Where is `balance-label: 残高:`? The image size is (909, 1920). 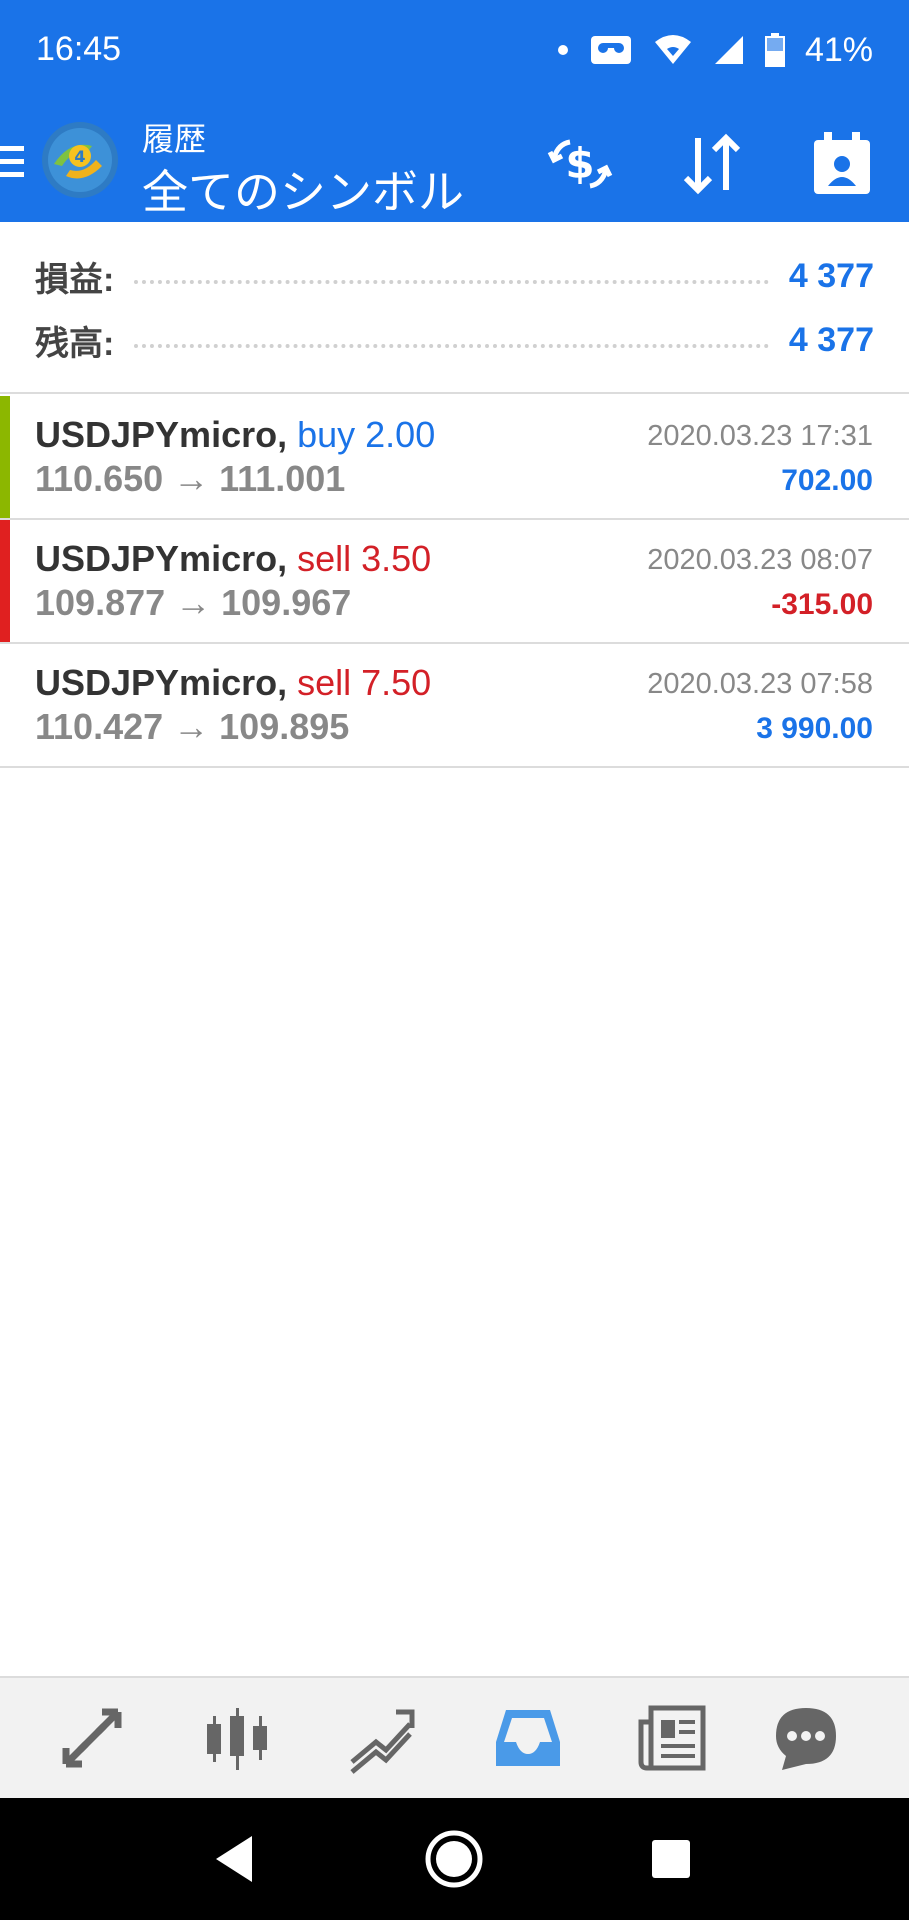 balance-label: 残高: is located at coordinates (75, 343).